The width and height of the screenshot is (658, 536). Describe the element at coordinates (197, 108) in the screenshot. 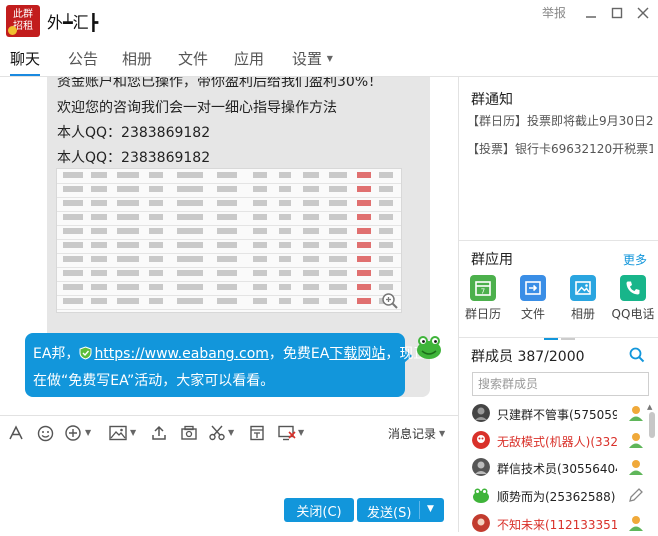

I see `message-text-line: 欢迎您的咨询我们会一对一细心指导操作方法` at that location.